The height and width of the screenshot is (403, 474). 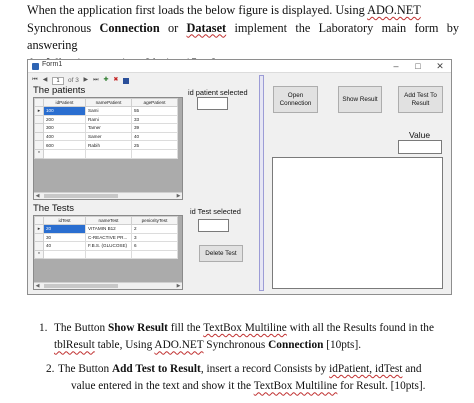 I want to click on count-label: of 3, so click(x=73, y=80).